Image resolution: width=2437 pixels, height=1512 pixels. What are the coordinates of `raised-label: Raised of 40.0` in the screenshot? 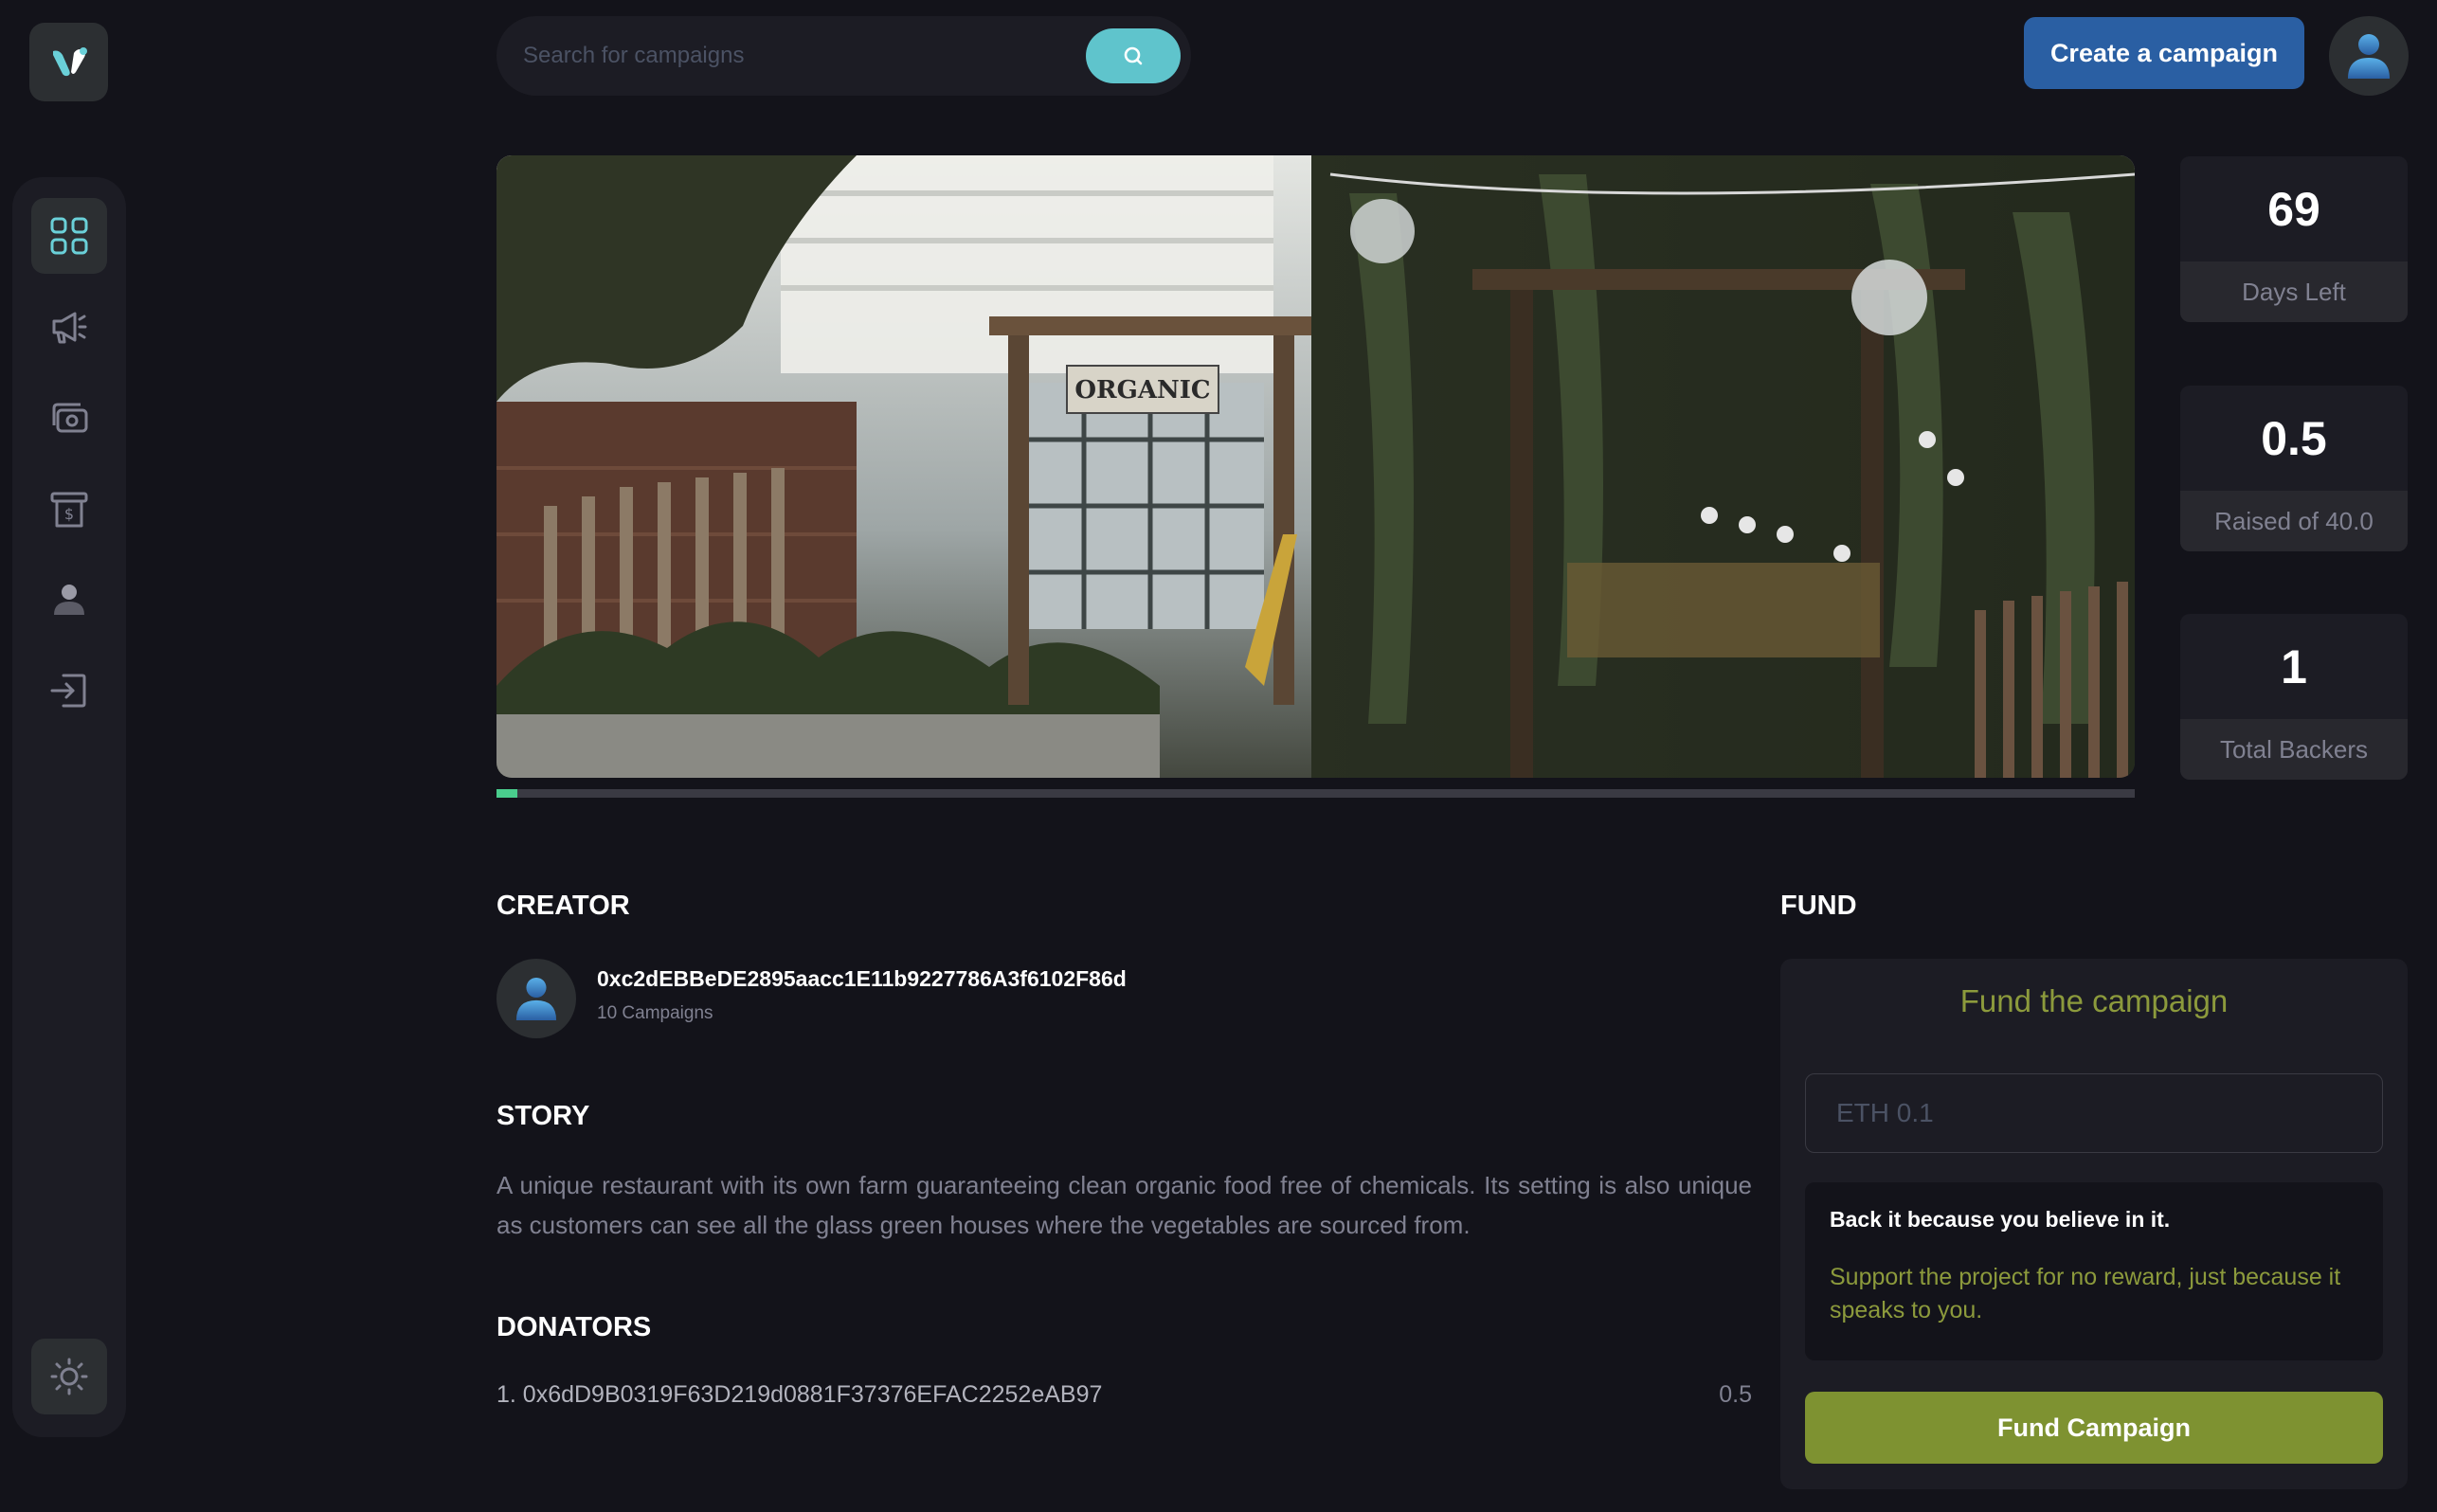 It's located at (2294, 521).